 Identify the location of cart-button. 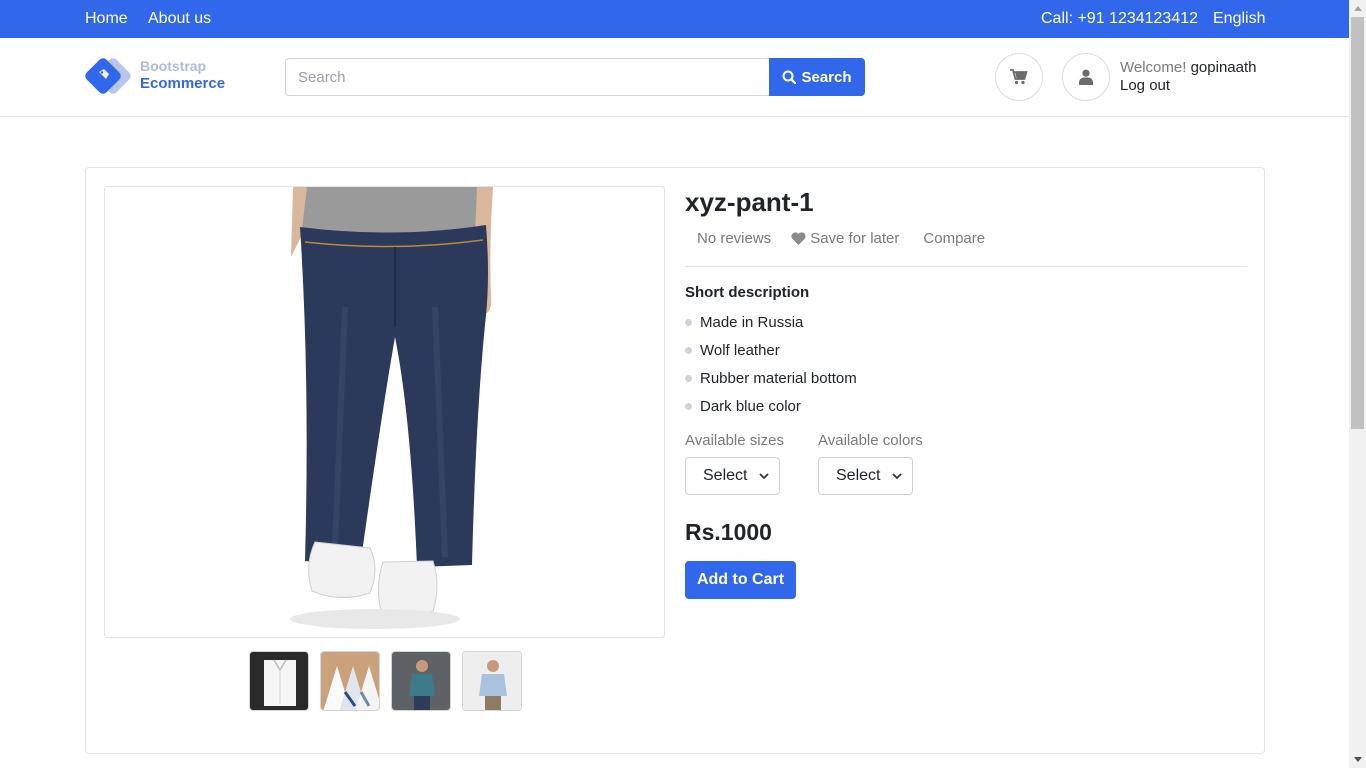
(1019, 77).